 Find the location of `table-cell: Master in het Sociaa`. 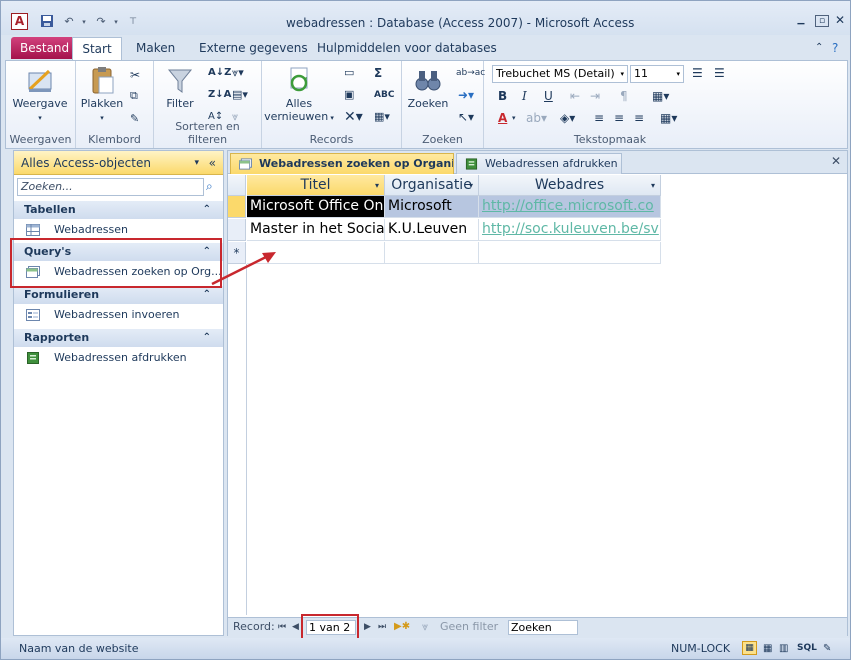

table-cell: Master in het Sociaa is located at coordinates (316, 230).